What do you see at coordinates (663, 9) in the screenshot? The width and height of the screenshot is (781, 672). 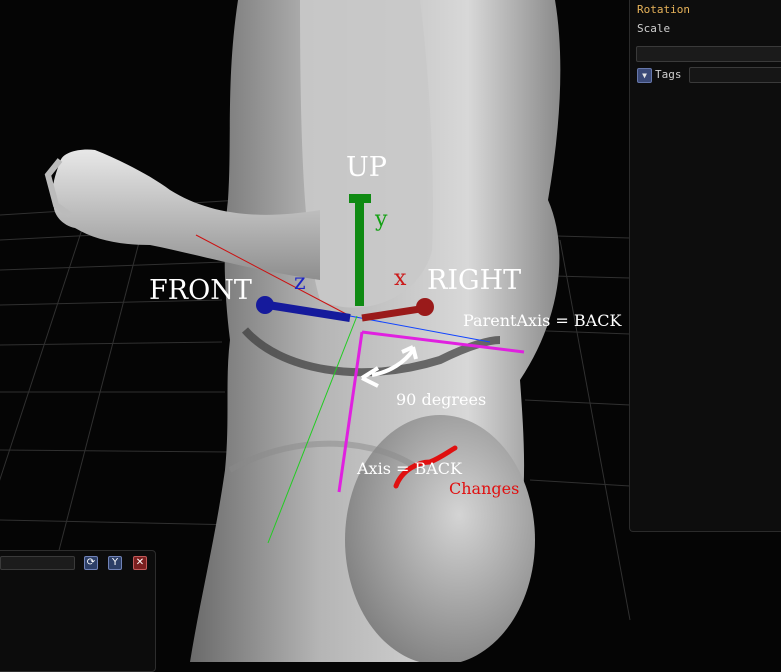 I see `rotation-label: Rotation` at bounding box center [663, 9].